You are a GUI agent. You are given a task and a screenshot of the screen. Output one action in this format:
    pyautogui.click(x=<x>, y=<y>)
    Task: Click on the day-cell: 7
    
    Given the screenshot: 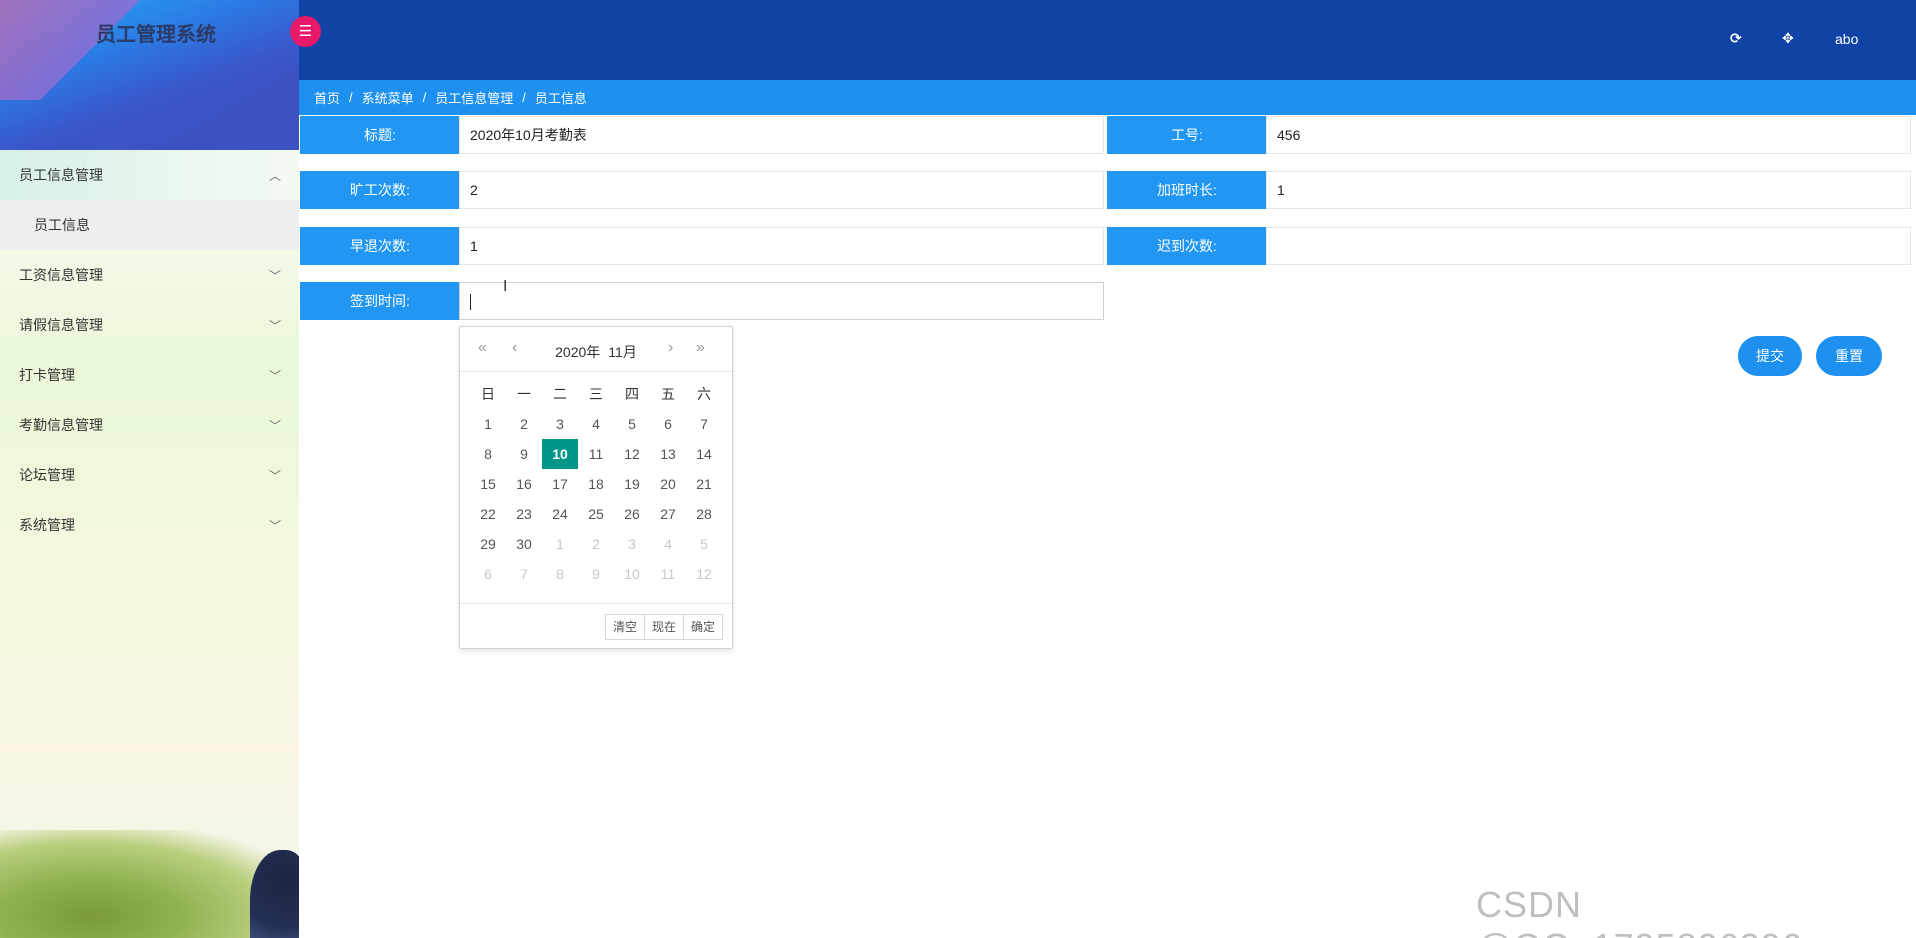 What is the action you would take?
    pyautogui.click(x=704, y=424)
    